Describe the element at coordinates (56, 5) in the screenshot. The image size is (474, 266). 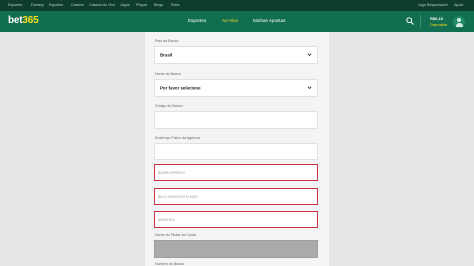
I see `topnav-item-3: Esportes` at that location.